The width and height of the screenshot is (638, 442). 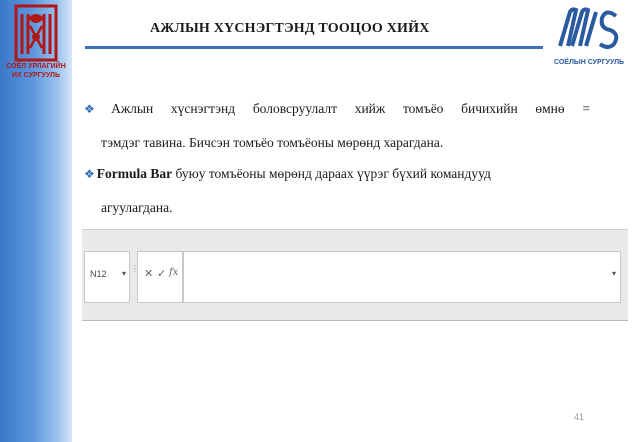 What do you see at coordinates (579, 417) in the screenshot?
I see `page-number: 41` at bounding box center [579, 417].